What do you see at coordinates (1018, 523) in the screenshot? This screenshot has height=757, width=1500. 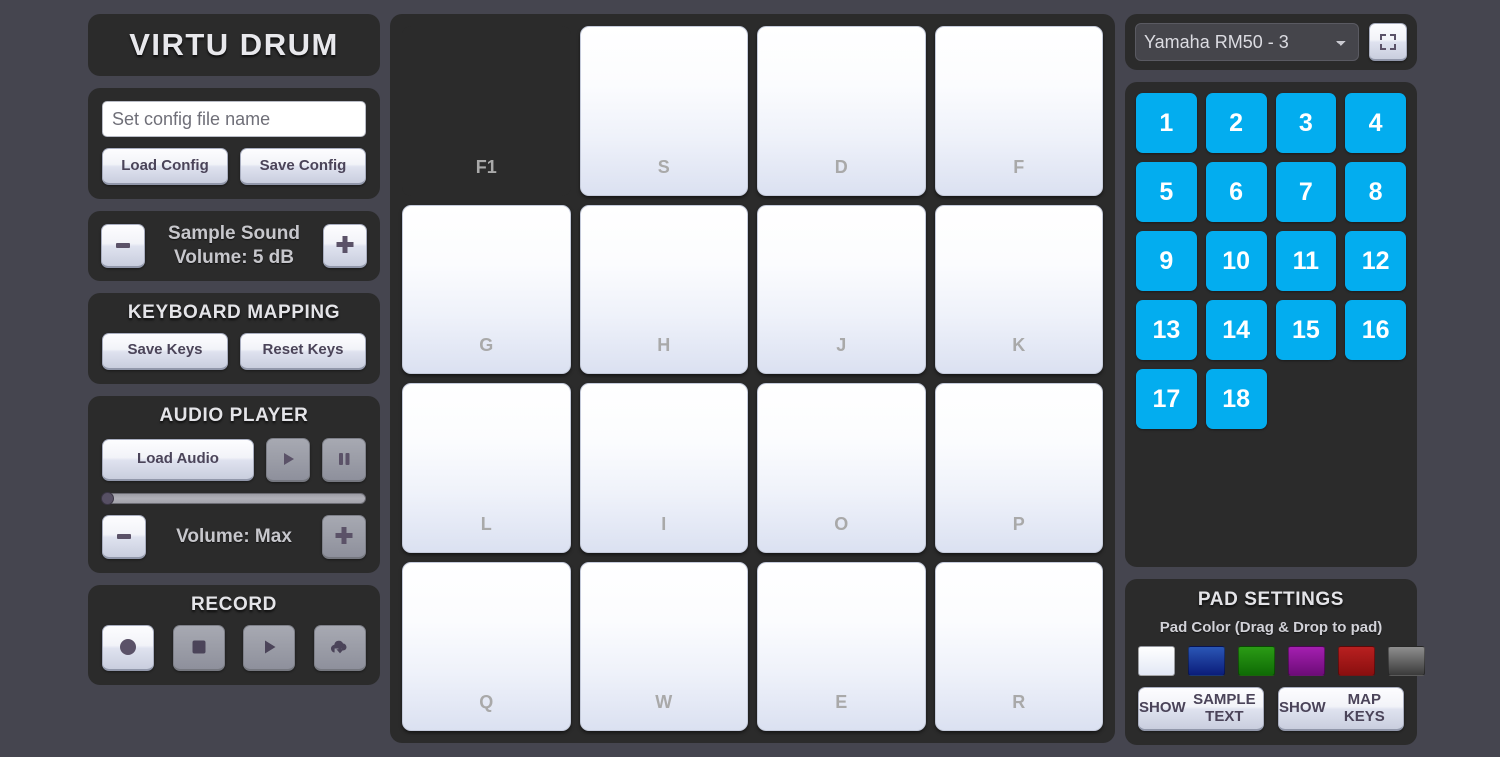 I see `drum-pad-label: P` at bounding box center [1018, 523].